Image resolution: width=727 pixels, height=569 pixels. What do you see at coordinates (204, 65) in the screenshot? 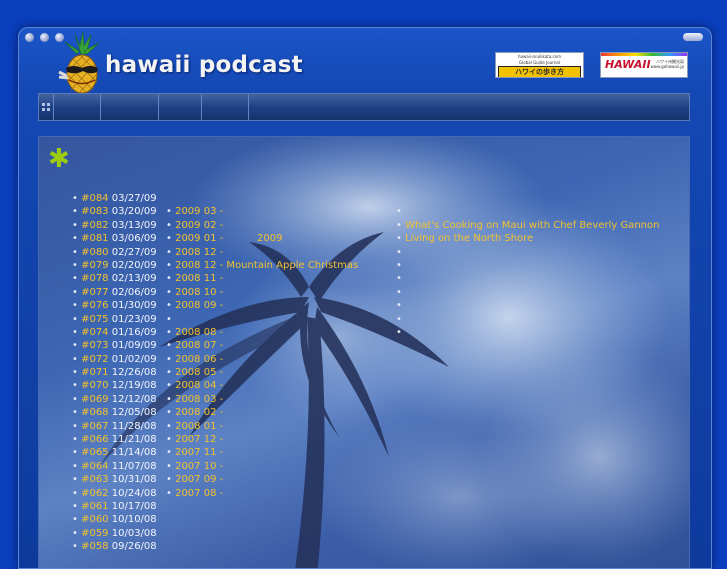
I see `site-title: hawaii podcast` at bounding box center [204, 65].